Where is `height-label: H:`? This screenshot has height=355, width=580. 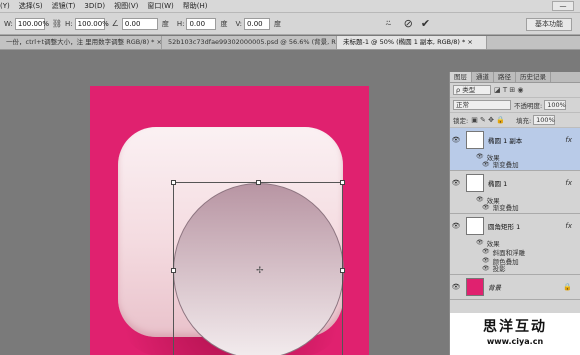
height-label: H: is located at coordinates (69, 23).